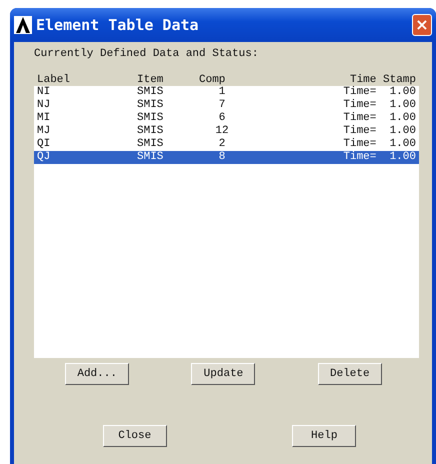 This screenshot has height=464, width=436. What do you see at coordinates (226, 157) in the screenshot?
I see `list-row: QJ SMIS 8 Time= 1.00` at bounding box center [226, 157].